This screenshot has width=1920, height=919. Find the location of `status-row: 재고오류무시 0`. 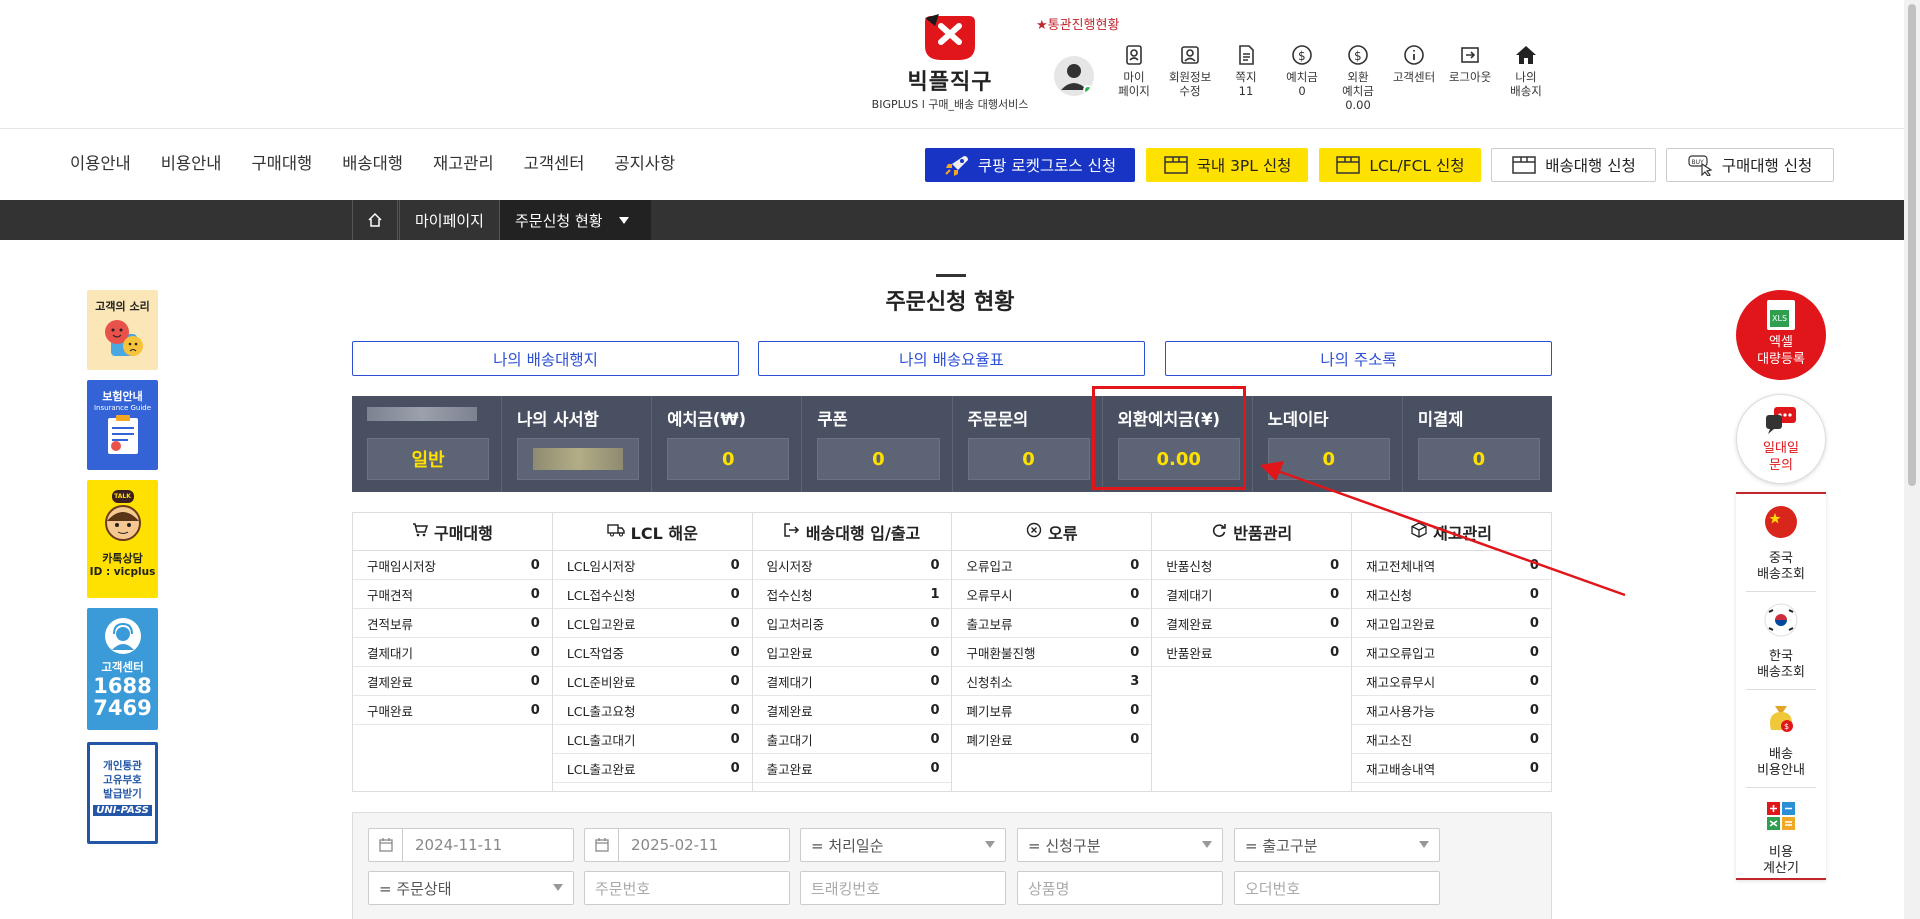

status-row: 재고오류무시 0 is located at coordinates (1451, 681).